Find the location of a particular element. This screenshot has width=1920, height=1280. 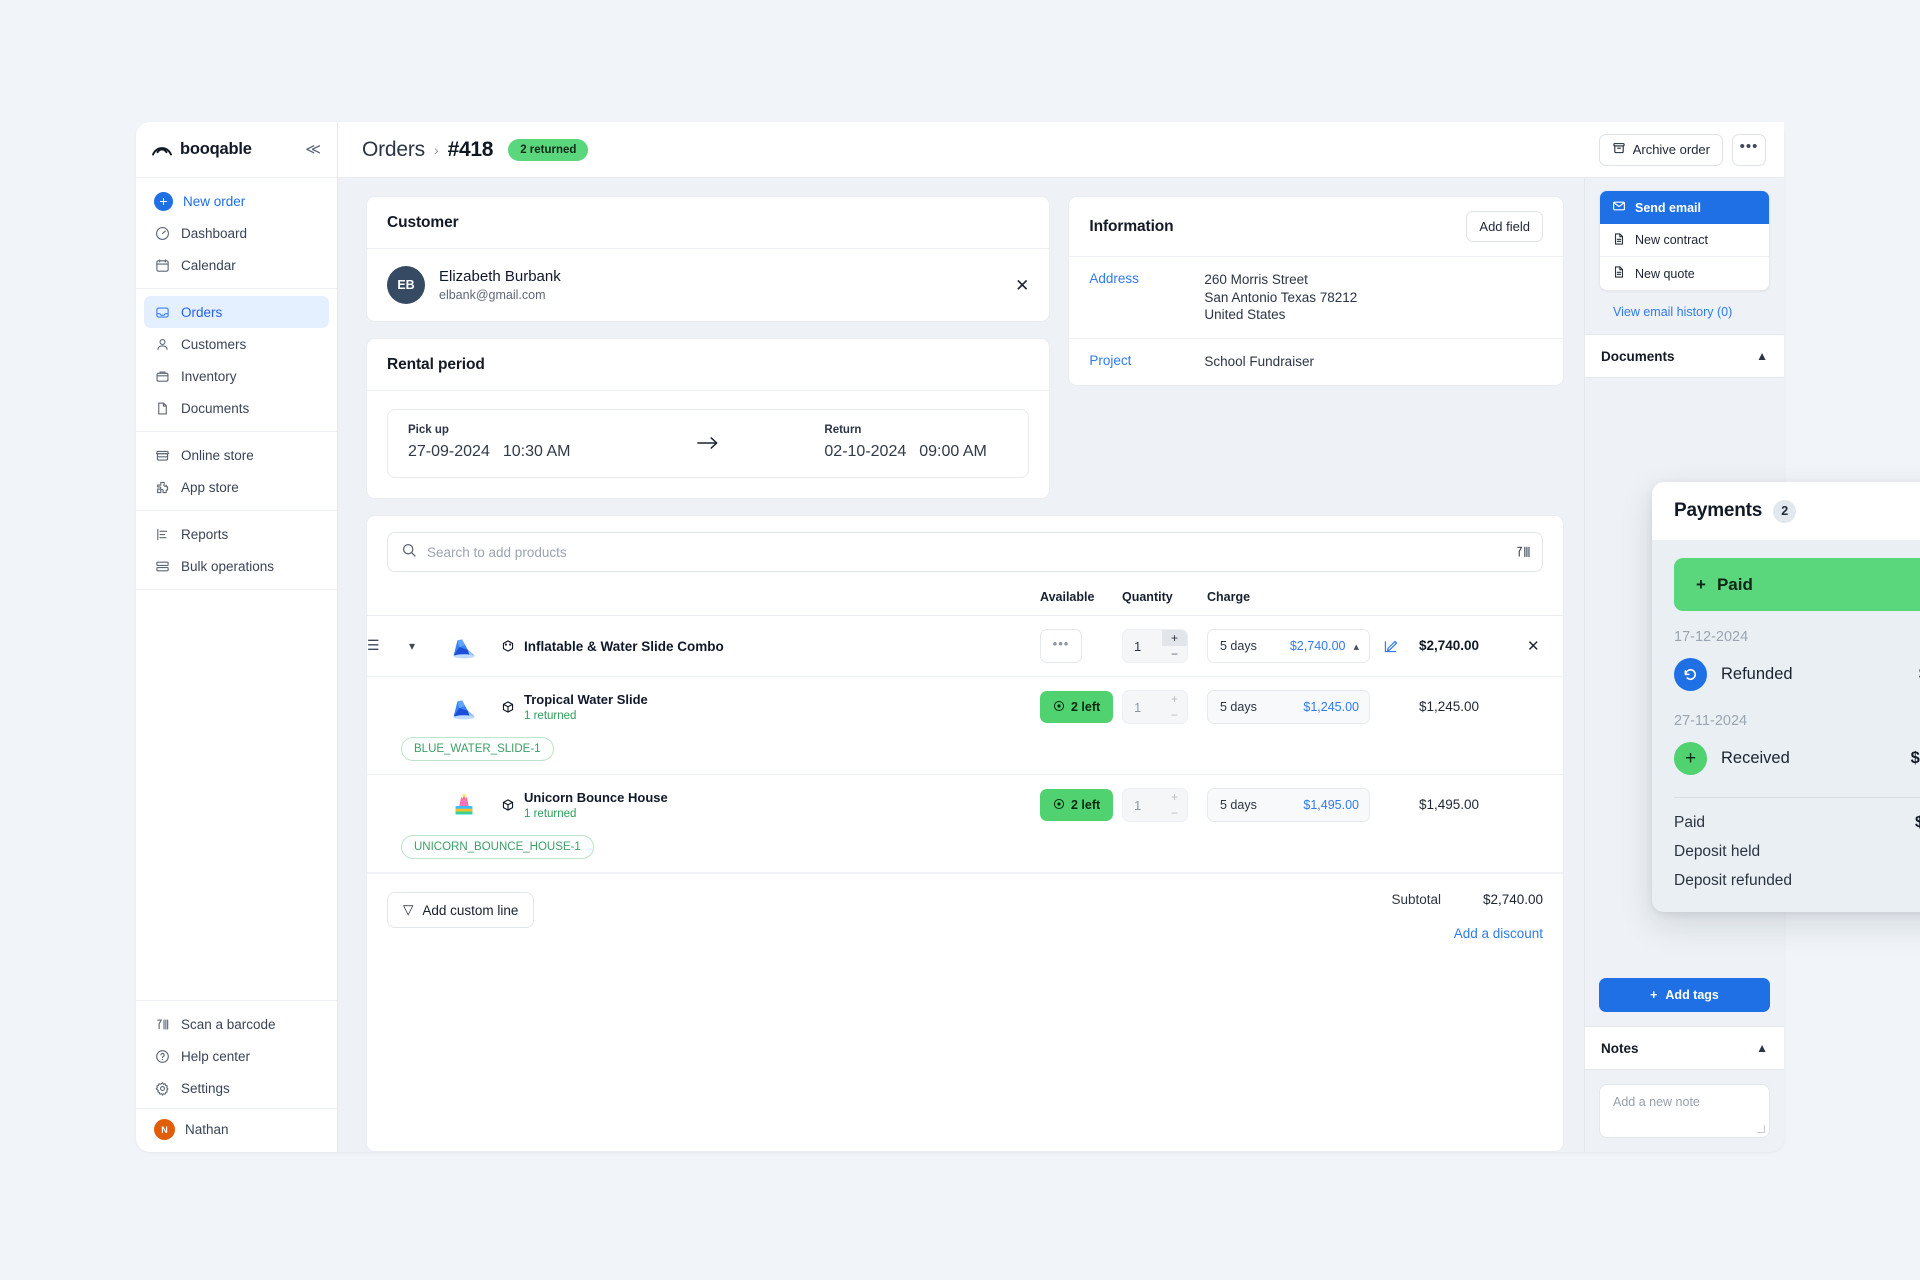

notes-title: Notes is located at coordinates (1620, 1048).